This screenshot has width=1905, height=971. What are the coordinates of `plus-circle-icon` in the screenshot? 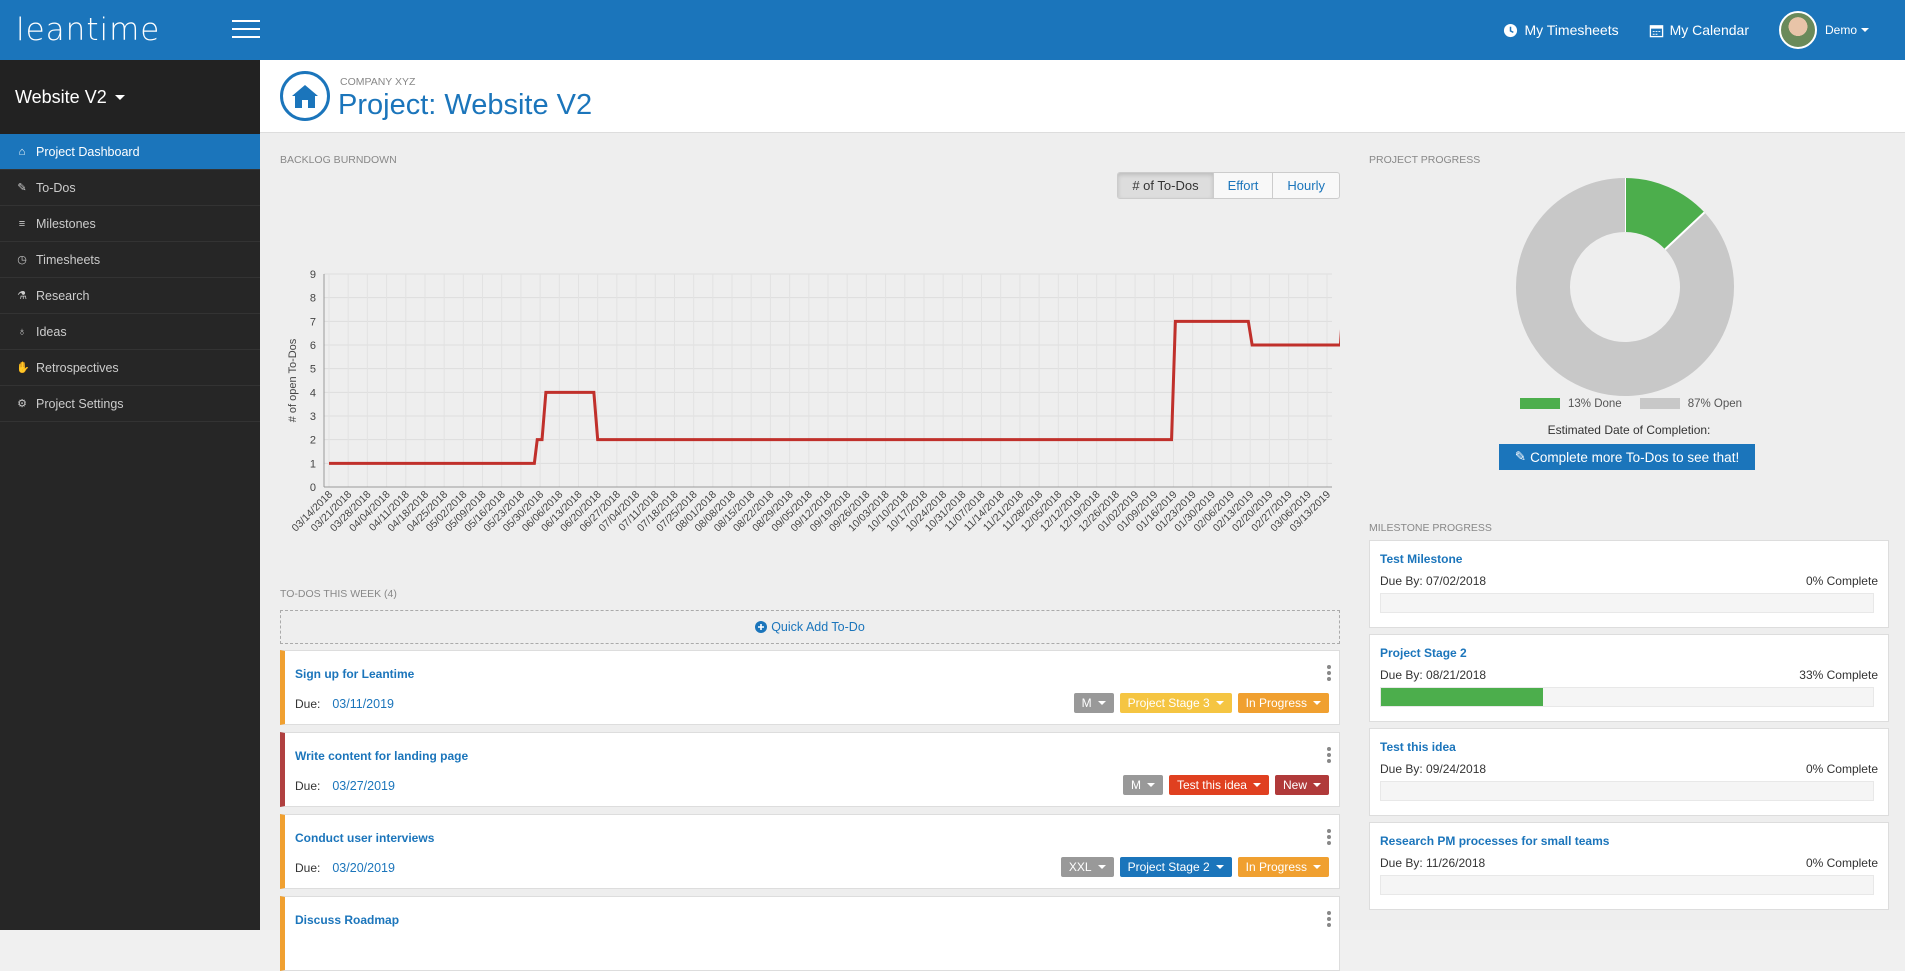 It's located at (761, 627).